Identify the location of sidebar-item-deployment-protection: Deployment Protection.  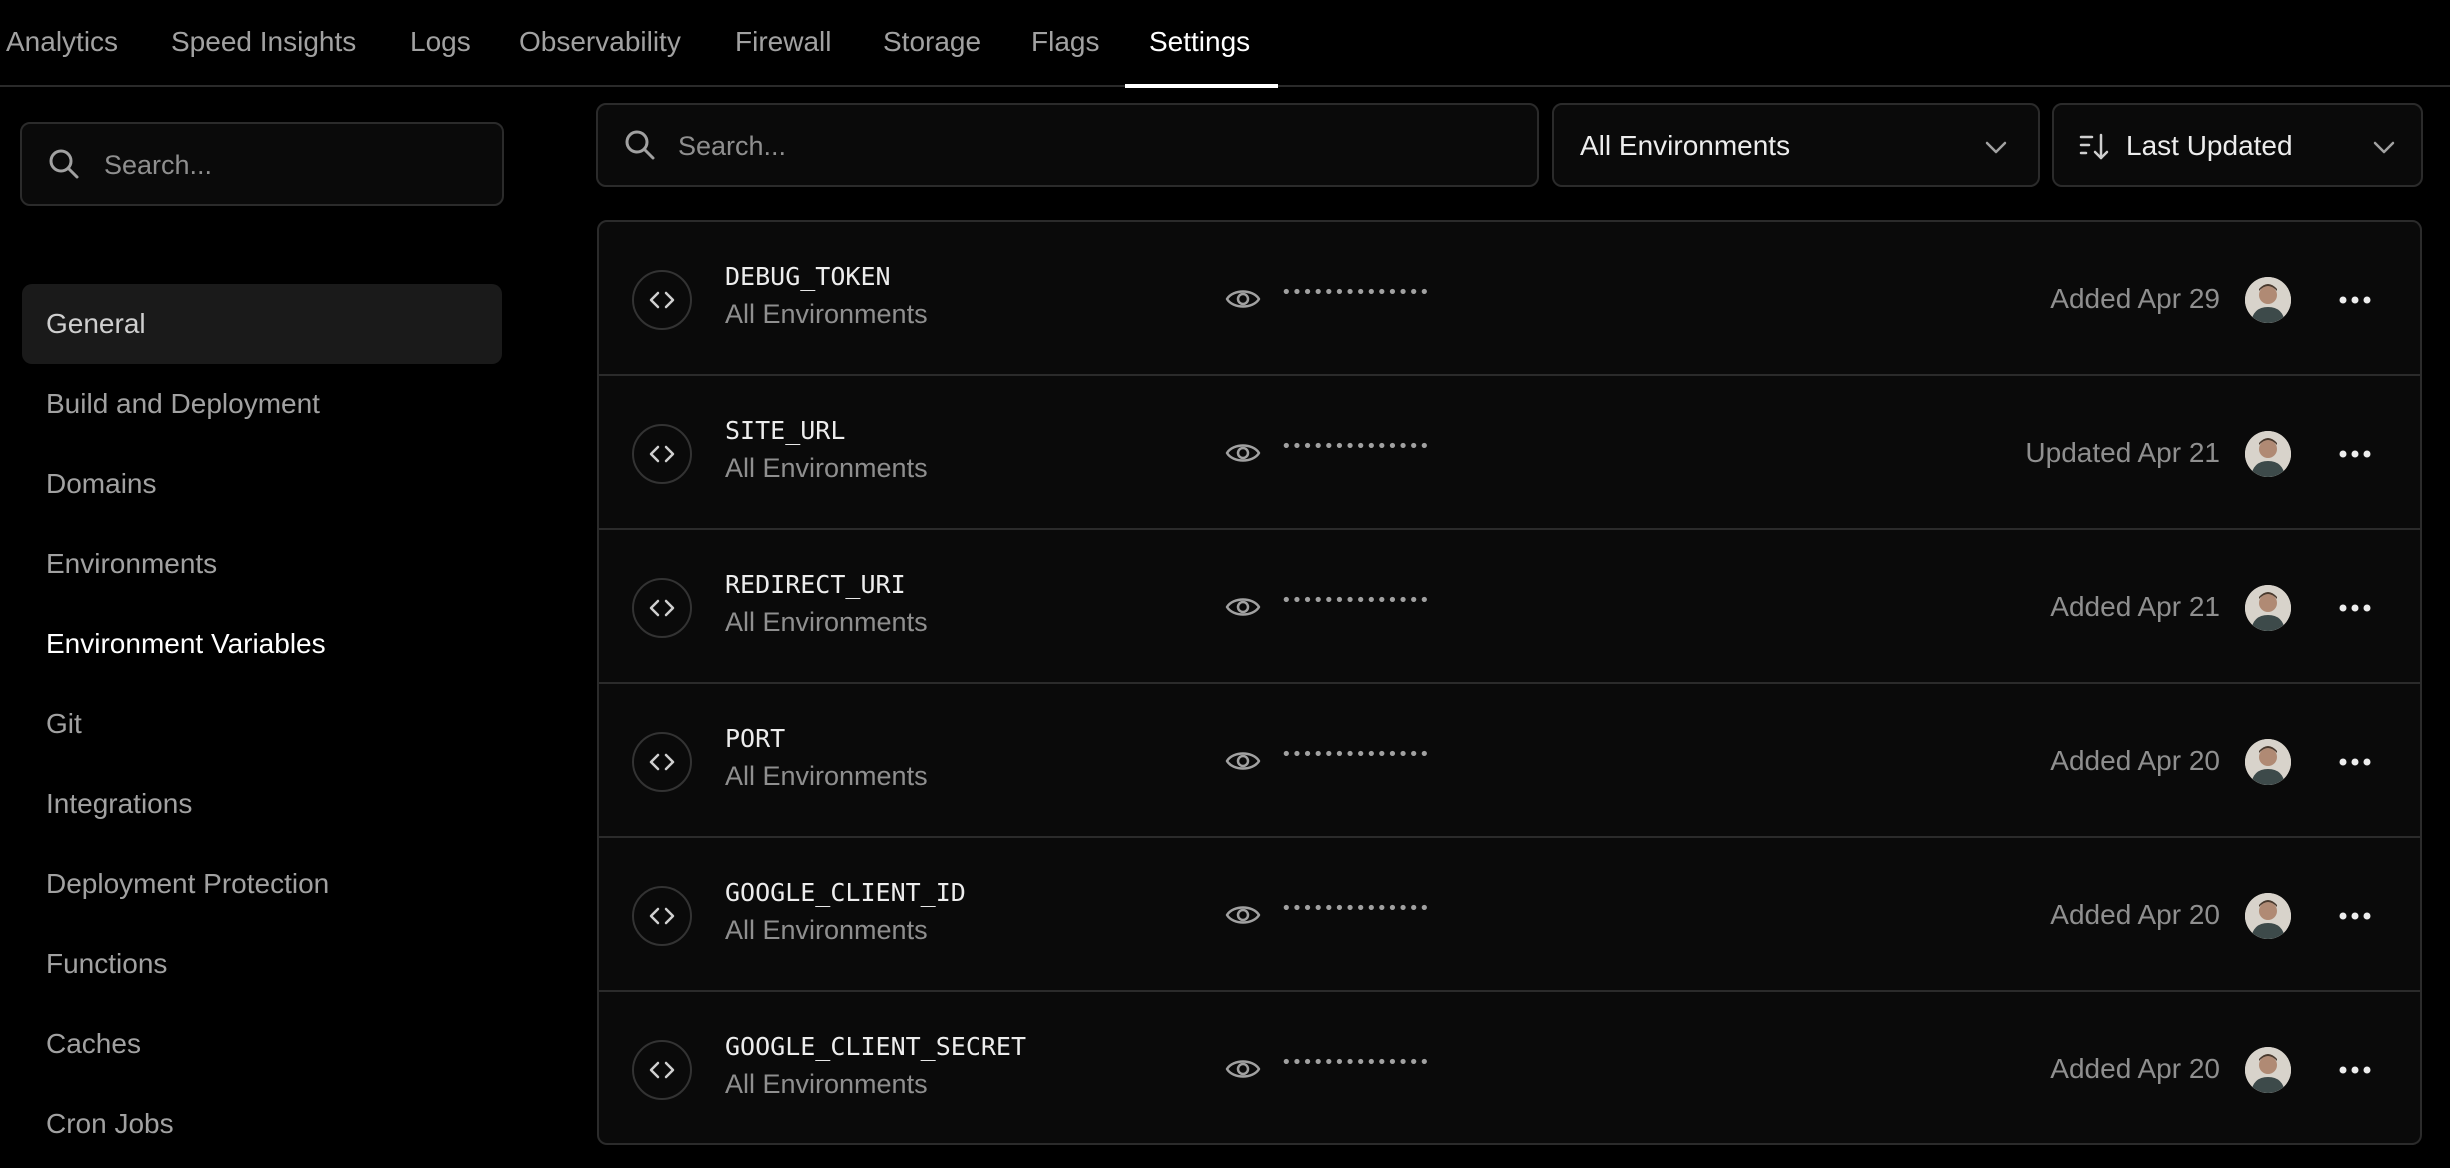
(262, 884).